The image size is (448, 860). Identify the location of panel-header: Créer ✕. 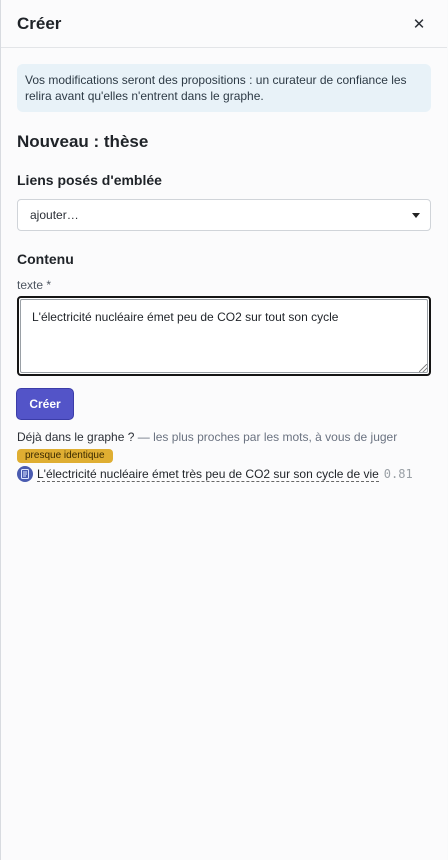
(224, 24).